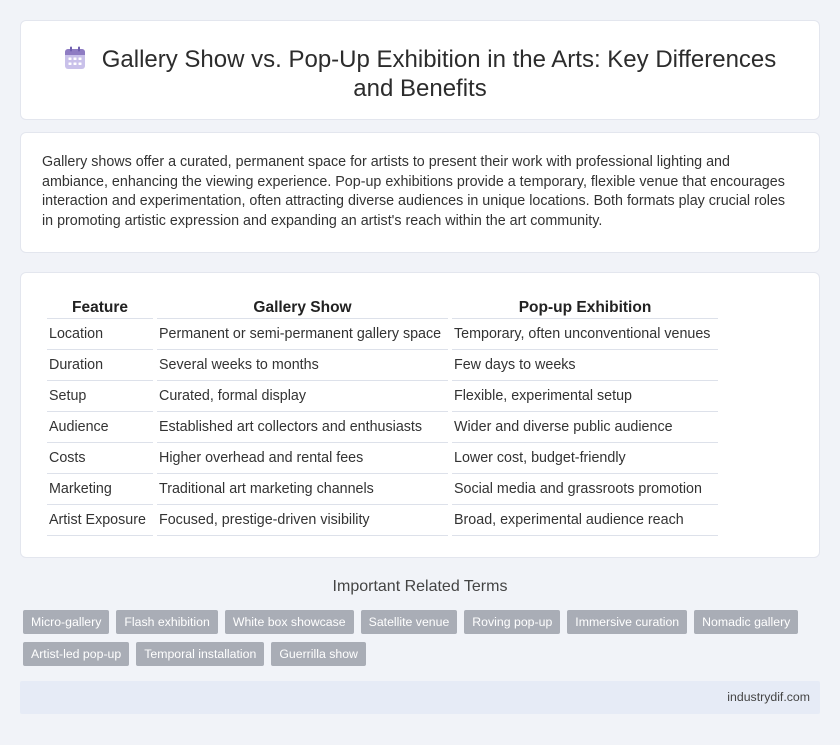 The height and width of the screenshot is (745, 840). What do you see at coordinates (289, 622) in the screenshot?
I see `tag-white-box-showcase: White box showcase` at bounding box center [289, 622].